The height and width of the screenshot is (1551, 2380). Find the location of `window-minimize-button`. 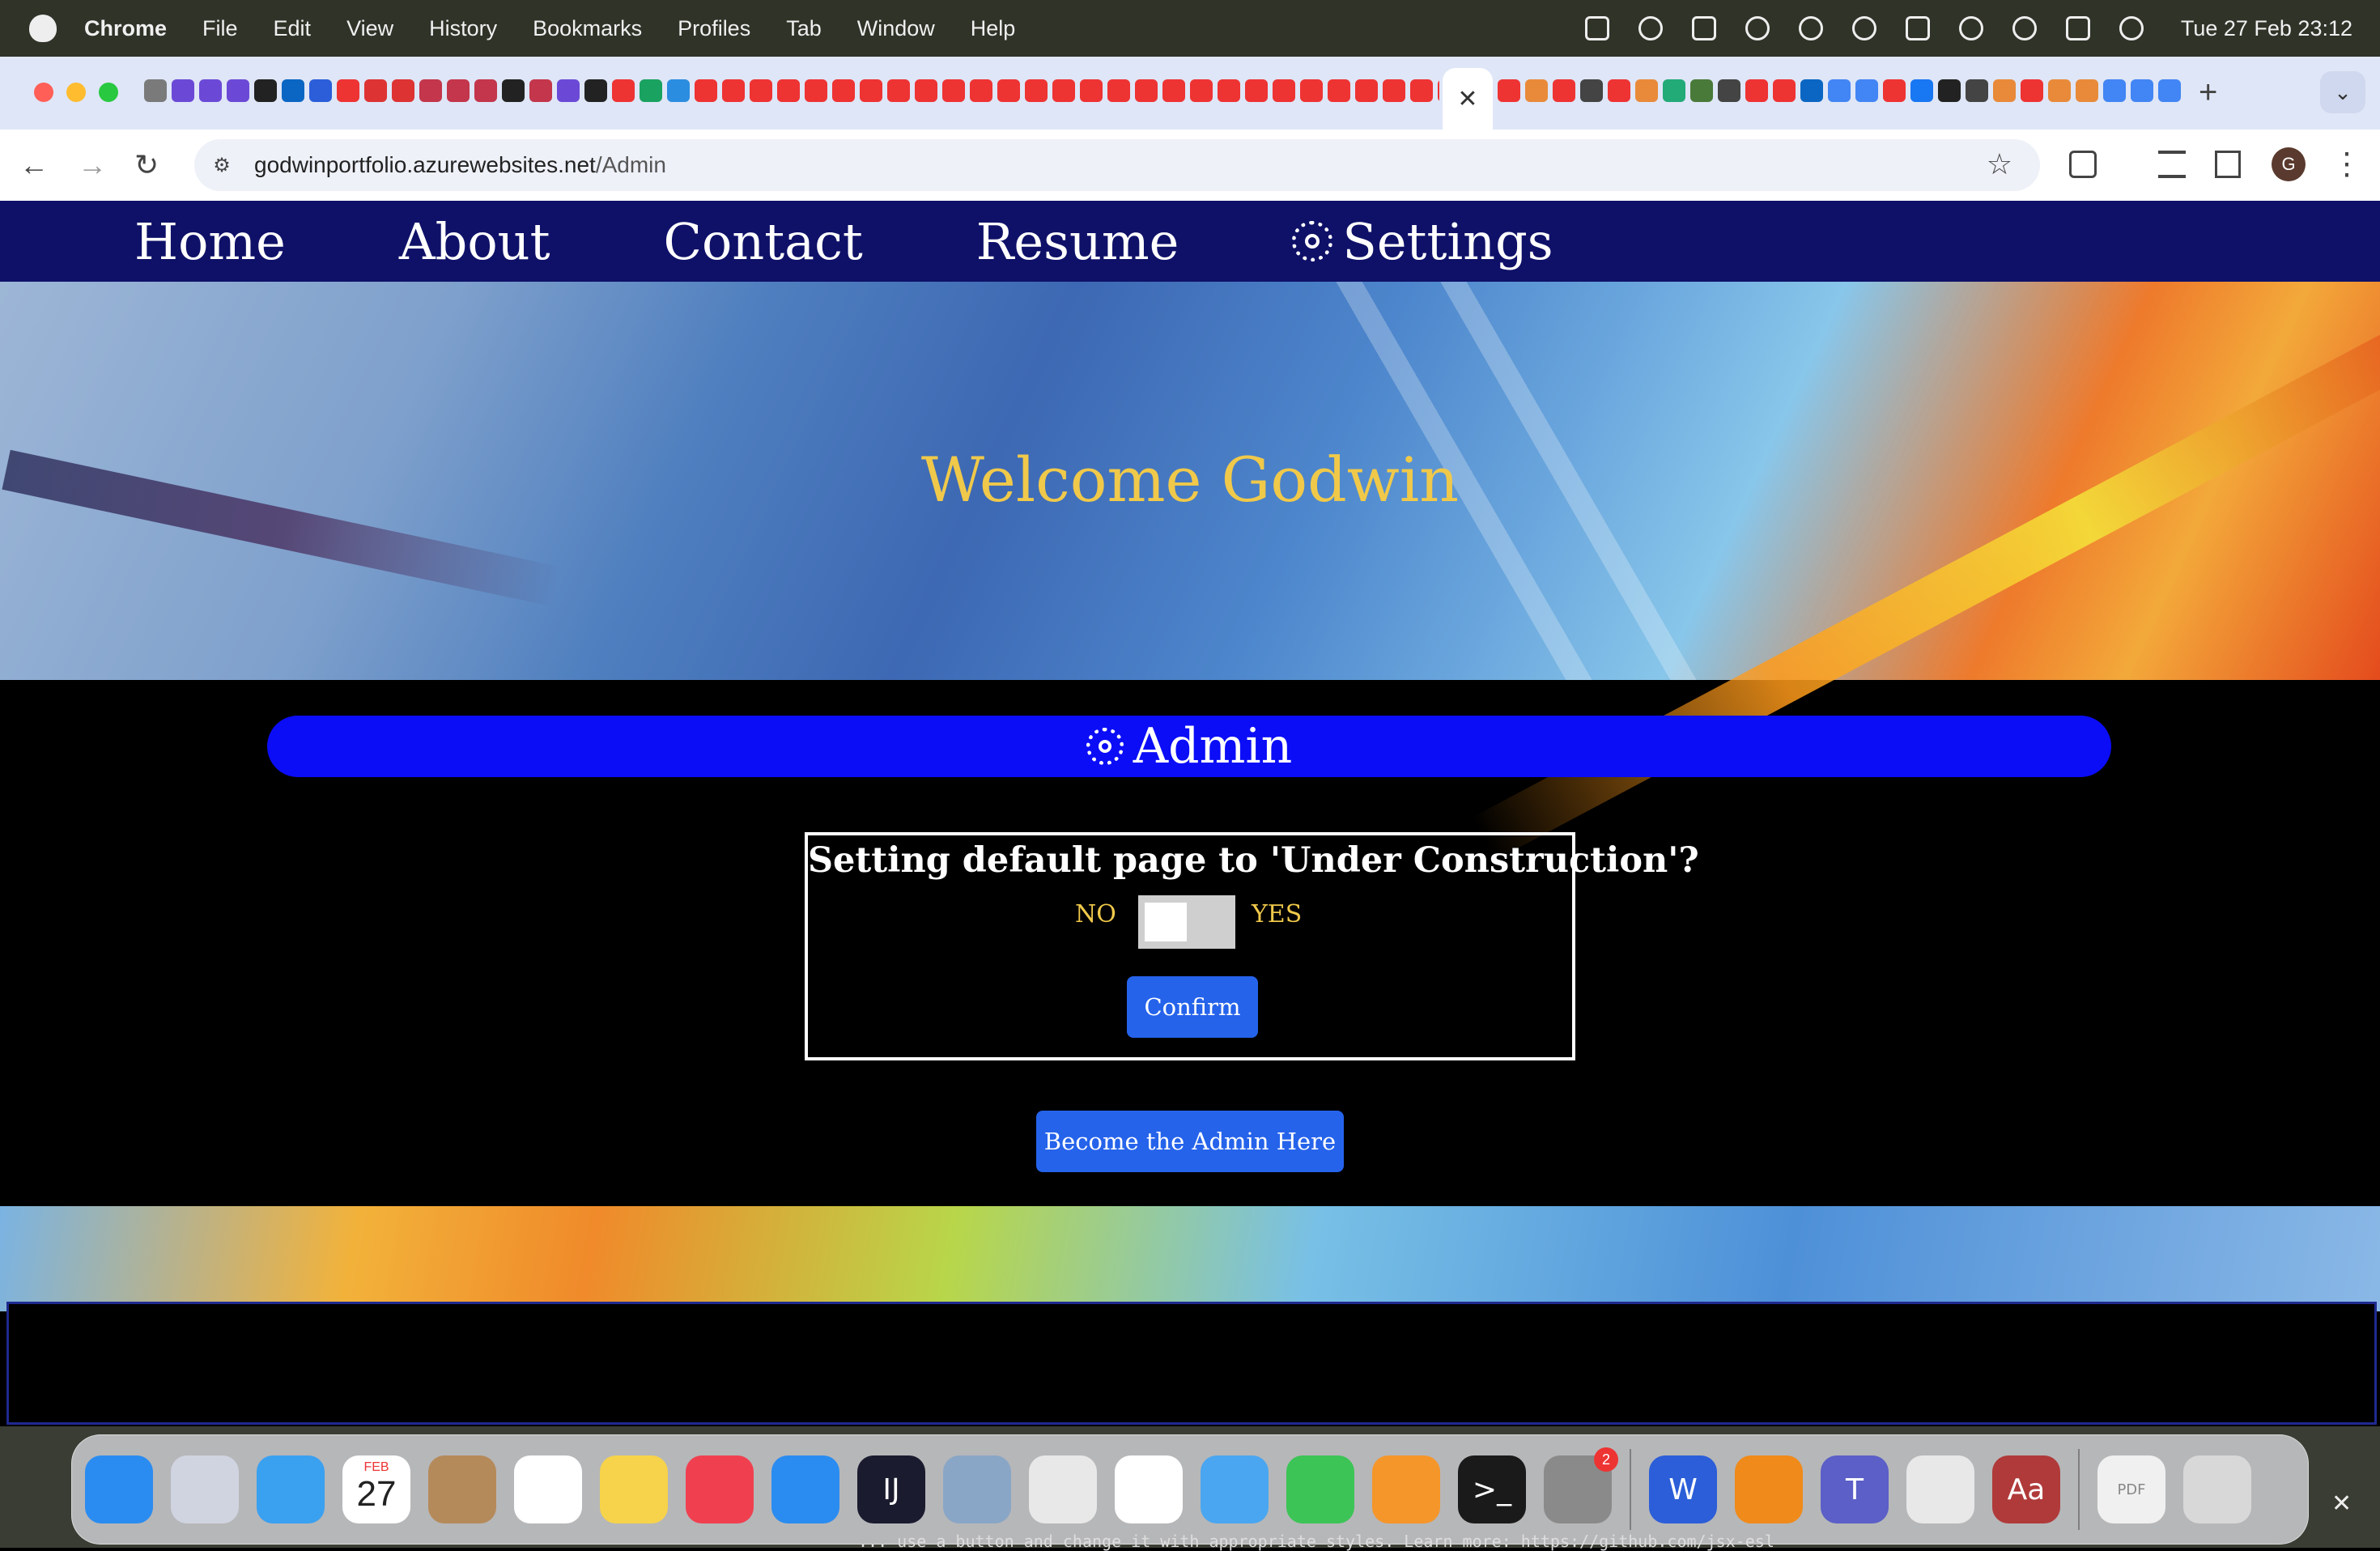

window-minimize-button is located at coordinates (76, 93).